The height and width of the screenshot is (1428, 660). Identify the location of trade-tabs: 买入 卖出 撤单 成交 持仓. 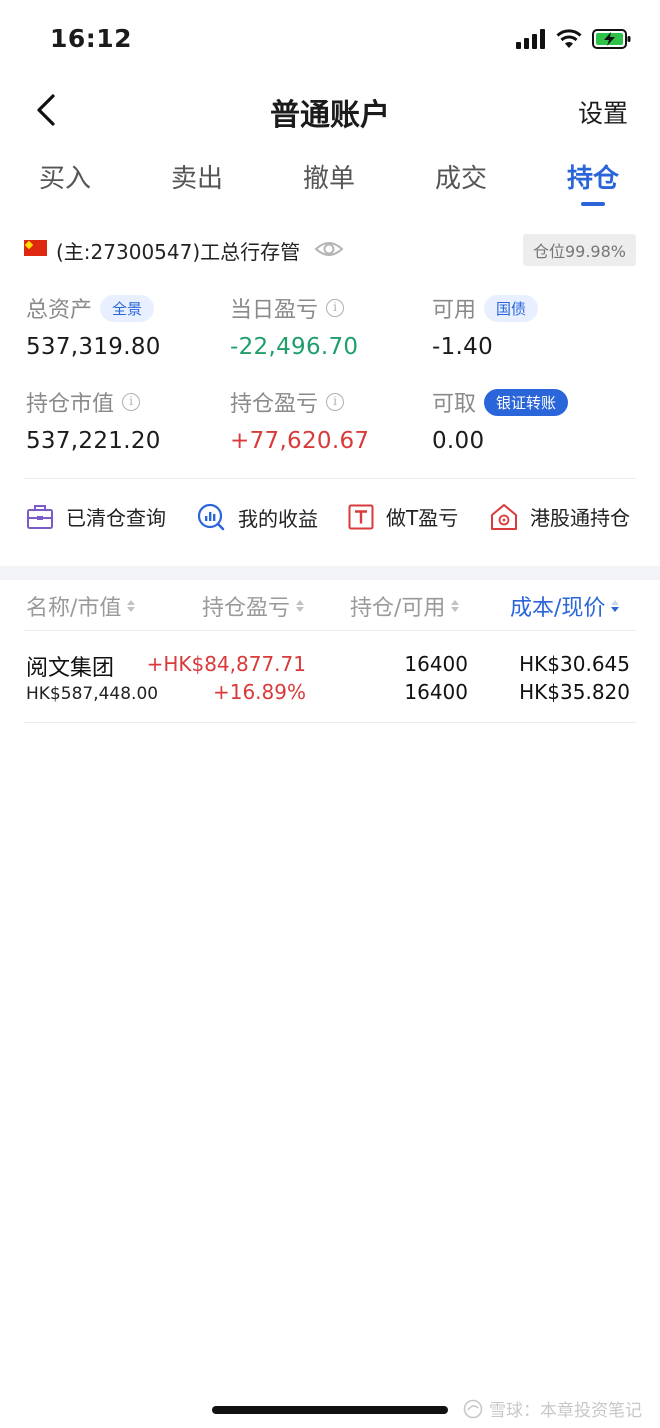
(330, 184).